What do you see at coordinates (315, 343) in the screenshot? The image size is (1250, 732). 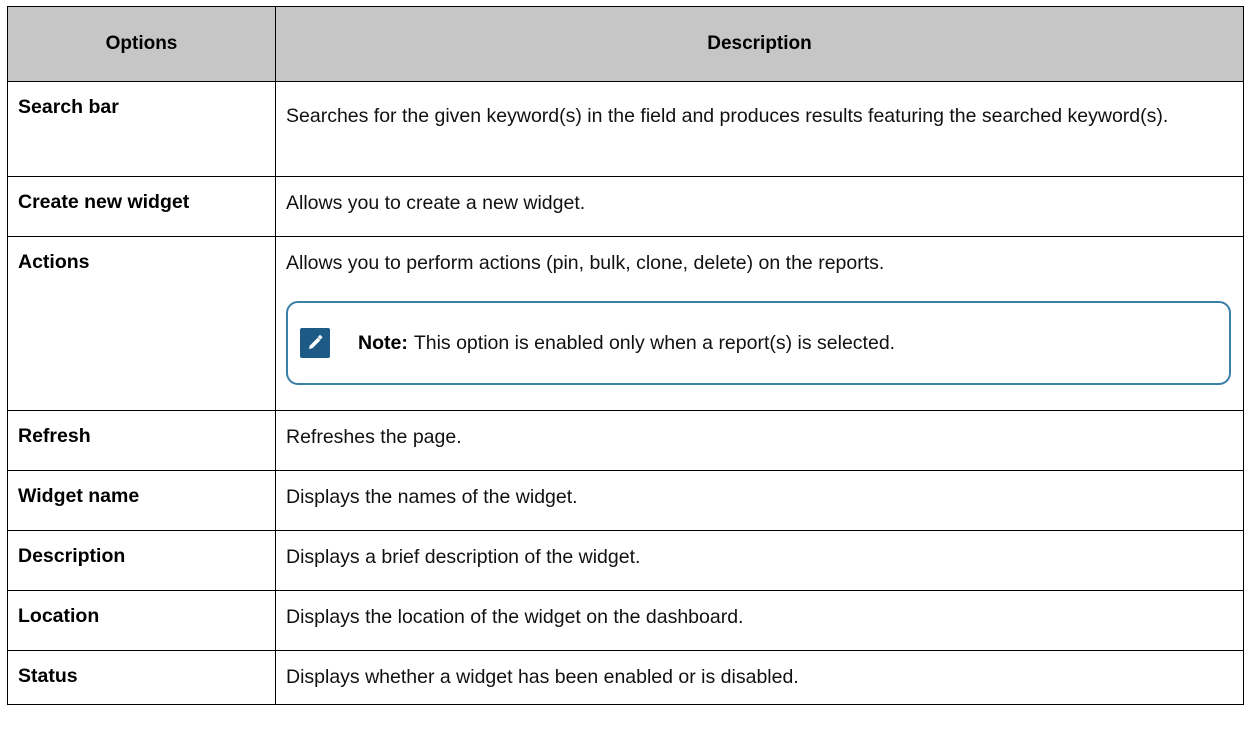 I see `note-pencil-icon` at bounding box center [315, 343].